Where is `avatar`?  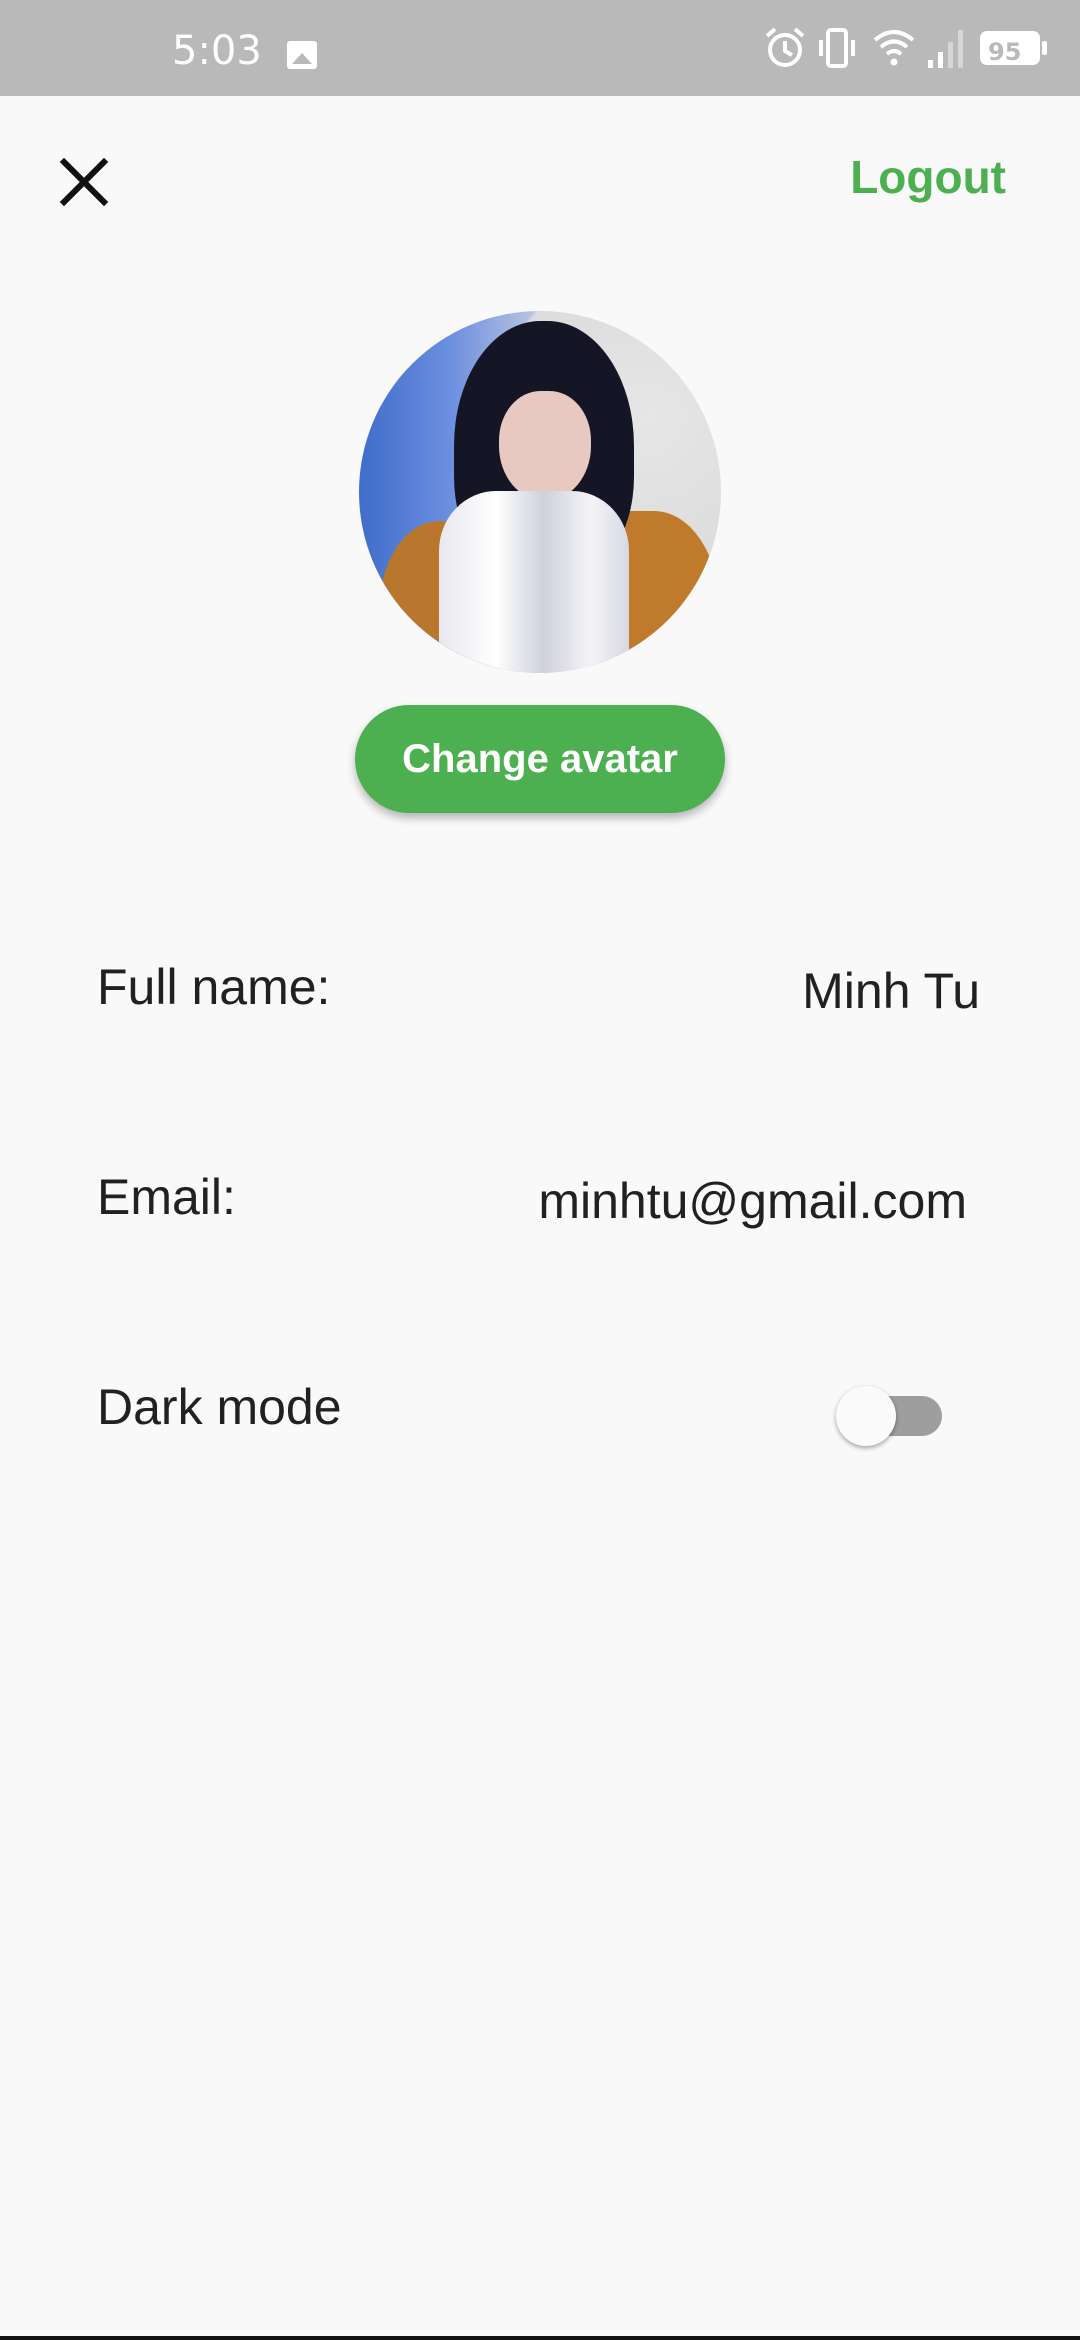
avatar is located at coordinates (540, 492).